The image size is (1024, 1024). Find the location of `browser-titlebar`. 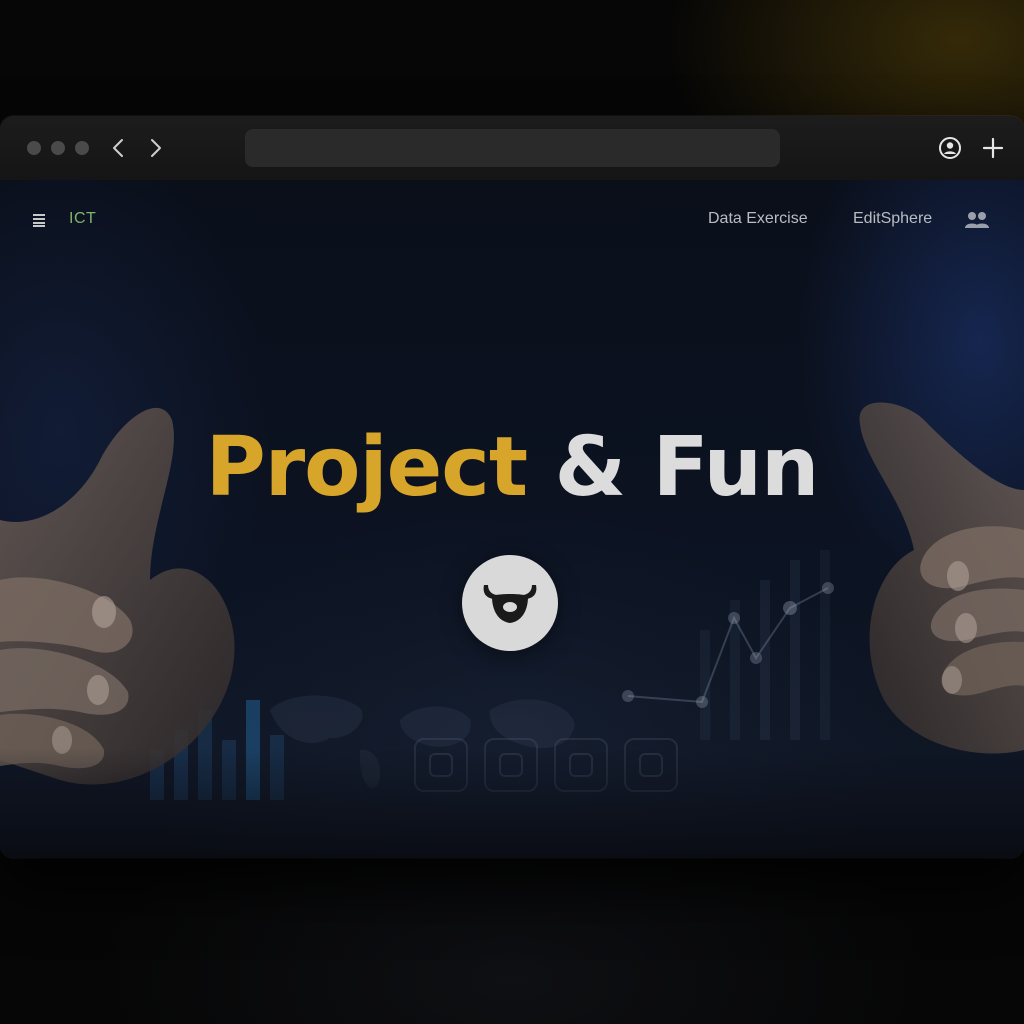

browser-titlebar is located at coordinates (512, 148).